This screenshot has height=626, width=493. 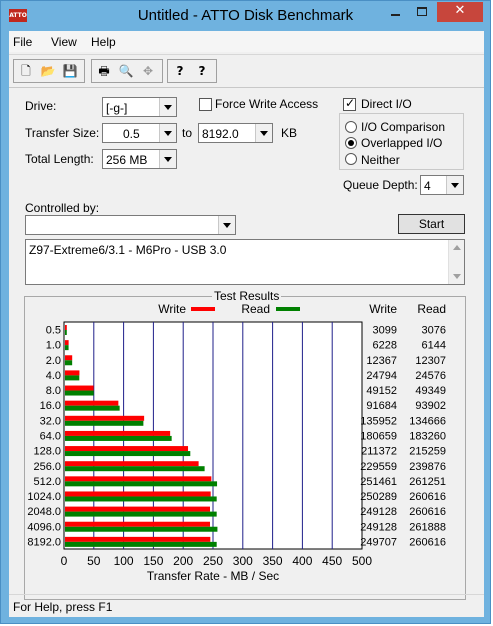 What do you see at coordinates (378, 542) in the screenshot?
I see `write-value: 249707` at bounding box center [378, 542].